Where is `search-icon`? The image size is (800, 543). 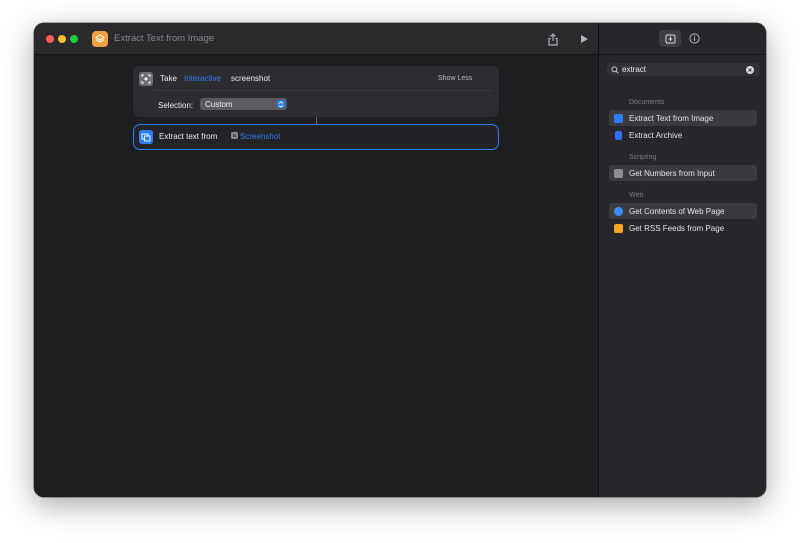
search-icon is located at coordinates (615, 69).